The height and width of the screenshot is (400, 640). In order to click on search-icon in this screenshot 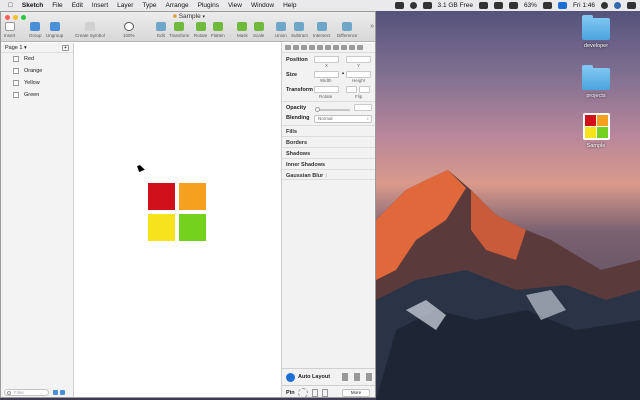, I will do `click(604, 5)`.